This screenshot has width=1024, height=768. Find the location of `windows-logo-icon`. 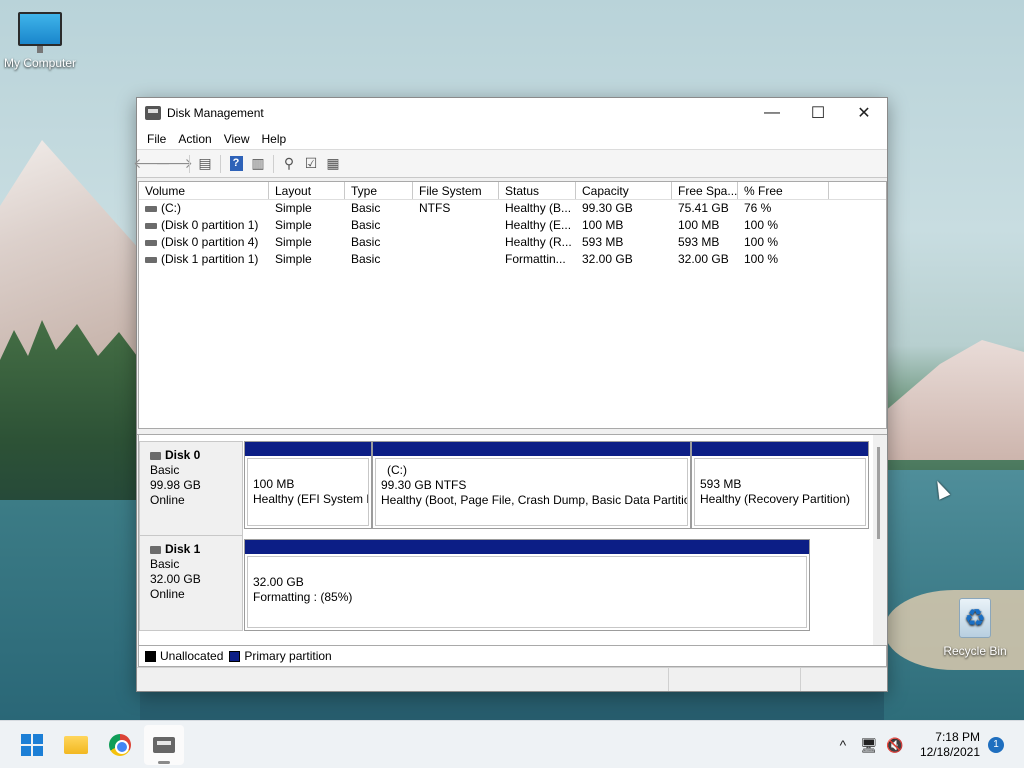

windows-logo-icon is located at coordinates (32, 744).